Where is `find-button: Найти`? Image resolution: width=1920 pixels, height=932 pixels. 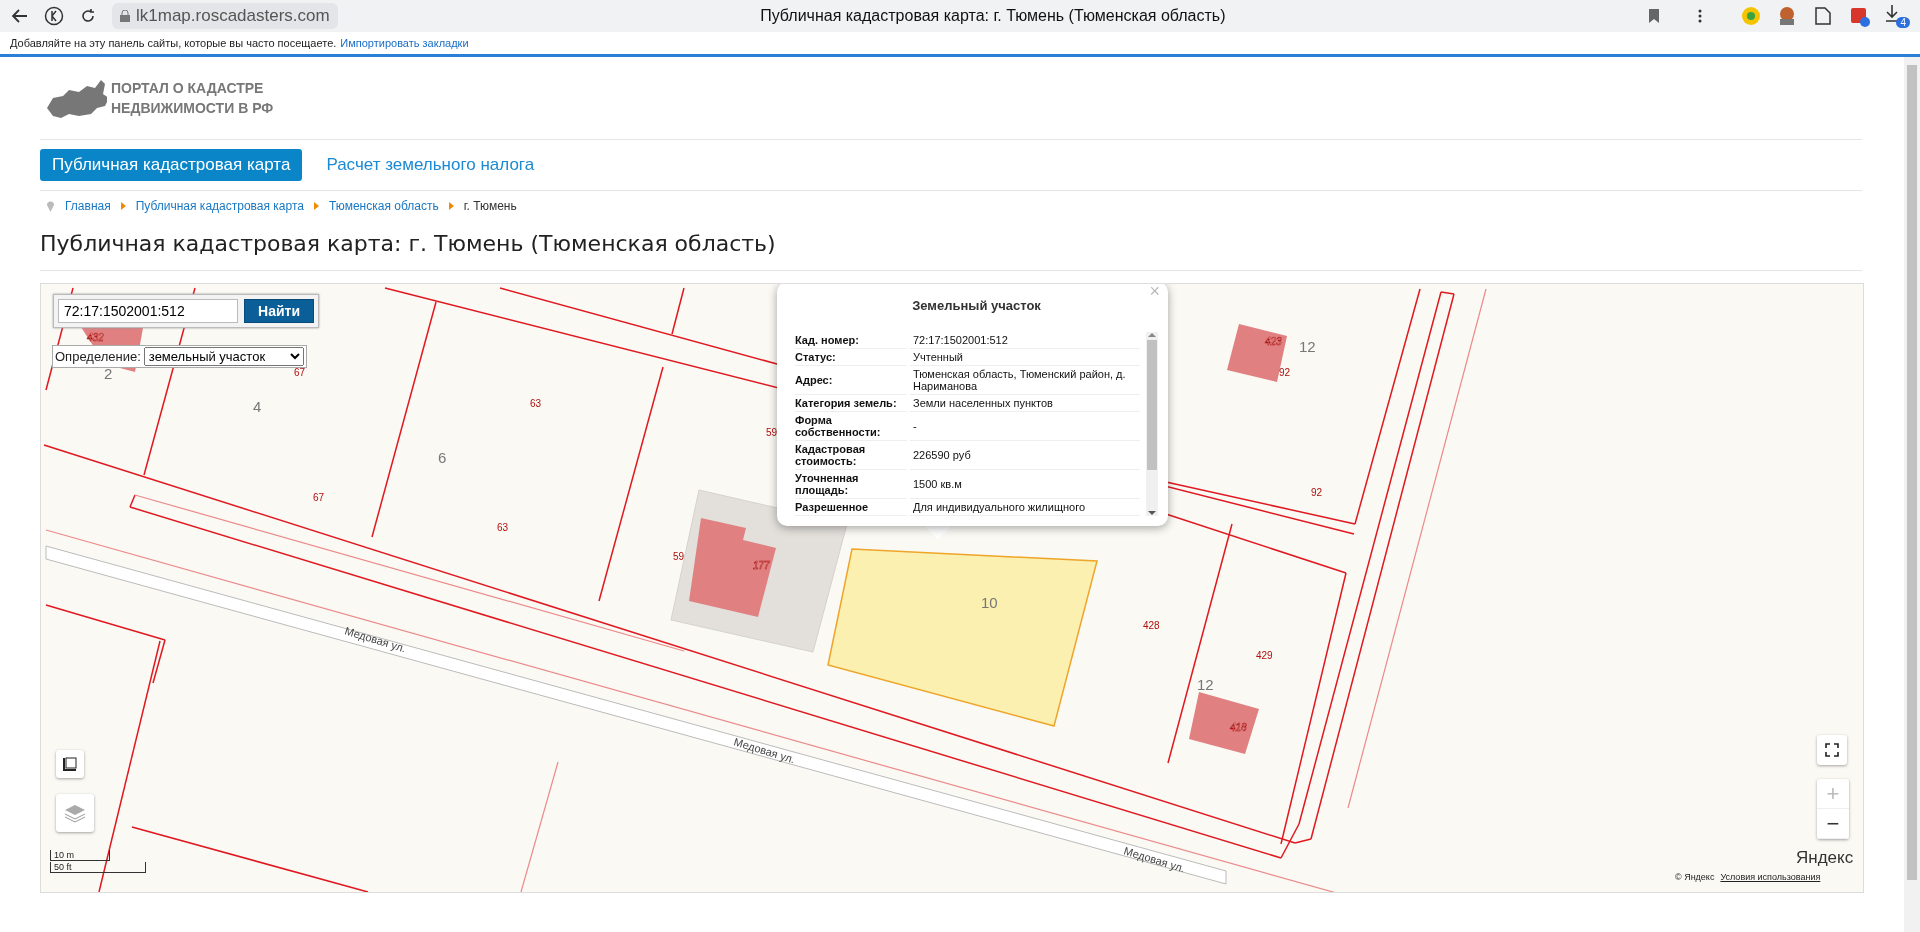 find-button: Найти is located at coordinates (279, 311).